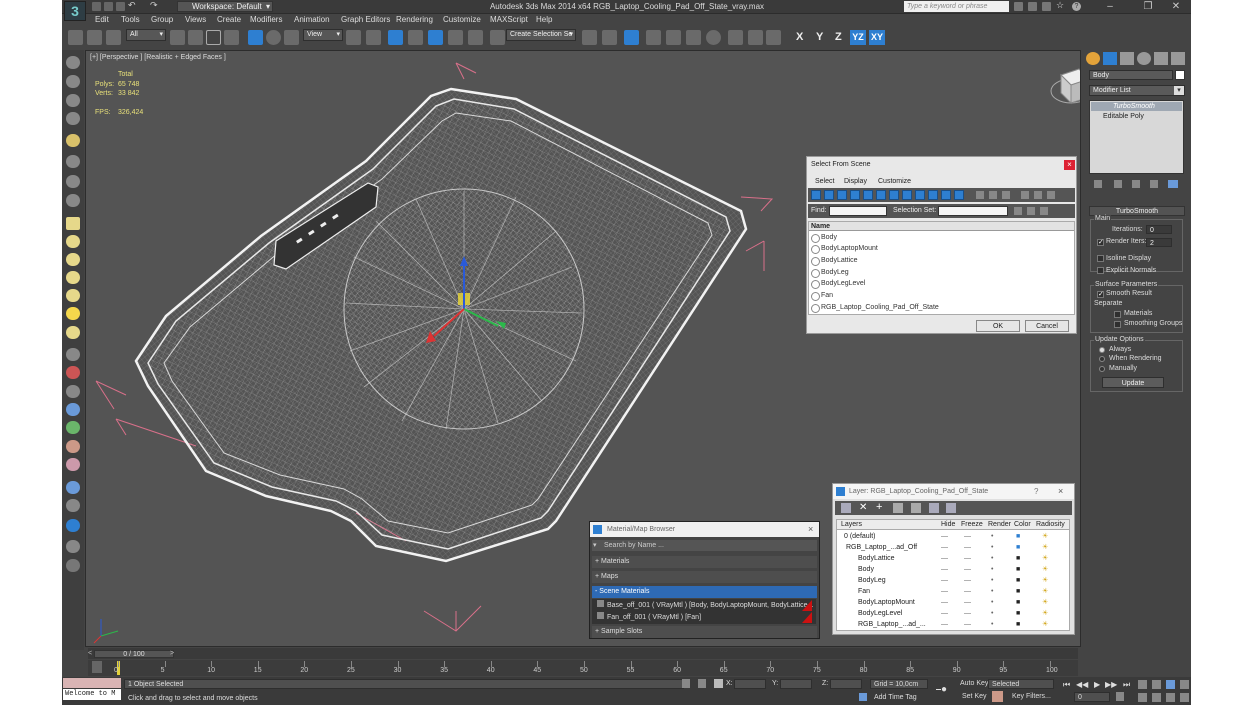  What do you see at coordinates (916, 508) in the screenshot?
I see `layer-highlight-icon` at bounding box center [916, 508].